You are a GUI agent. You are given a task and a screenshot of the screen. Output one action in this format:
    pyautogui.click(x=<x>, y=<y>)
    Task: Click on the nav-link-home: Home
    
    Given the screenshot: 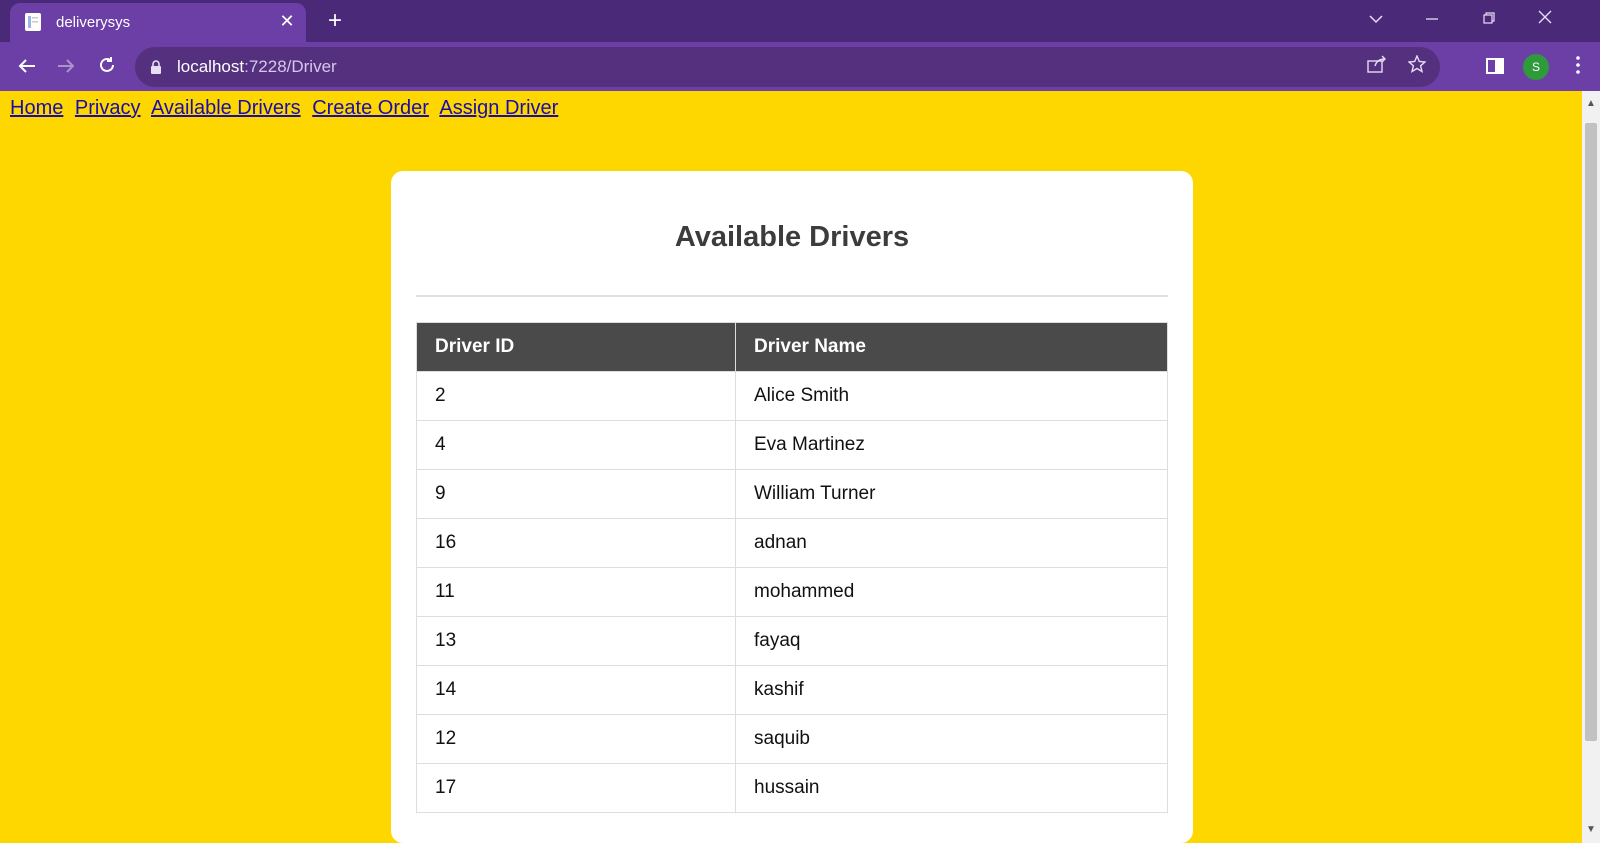 What is the action you would take?
    pyautogui.click(x=36, y=108)
    